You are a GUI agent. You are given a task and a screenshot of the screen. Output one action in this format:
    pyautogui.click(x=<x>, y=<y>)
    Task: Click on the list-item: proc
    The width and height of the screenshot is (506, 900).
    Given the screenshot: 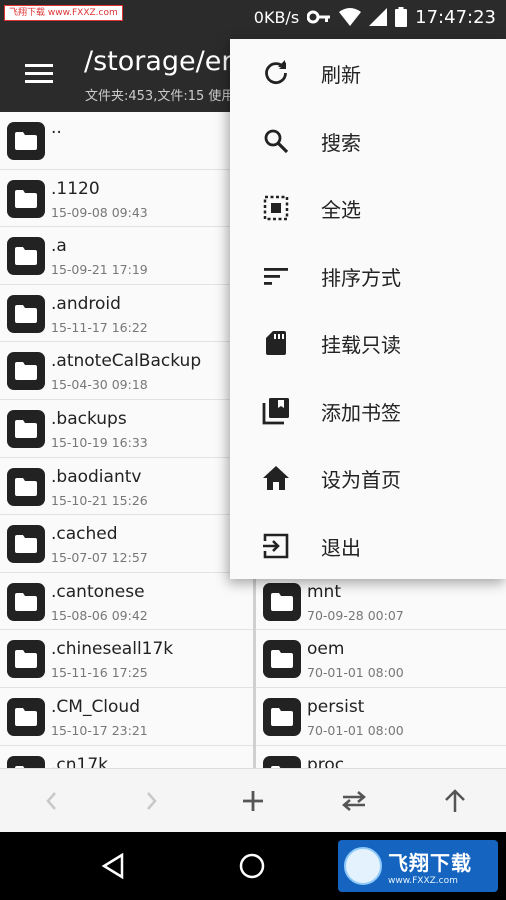 What is the action you would take?
    pyautogui.click(x=381, y=757)
    